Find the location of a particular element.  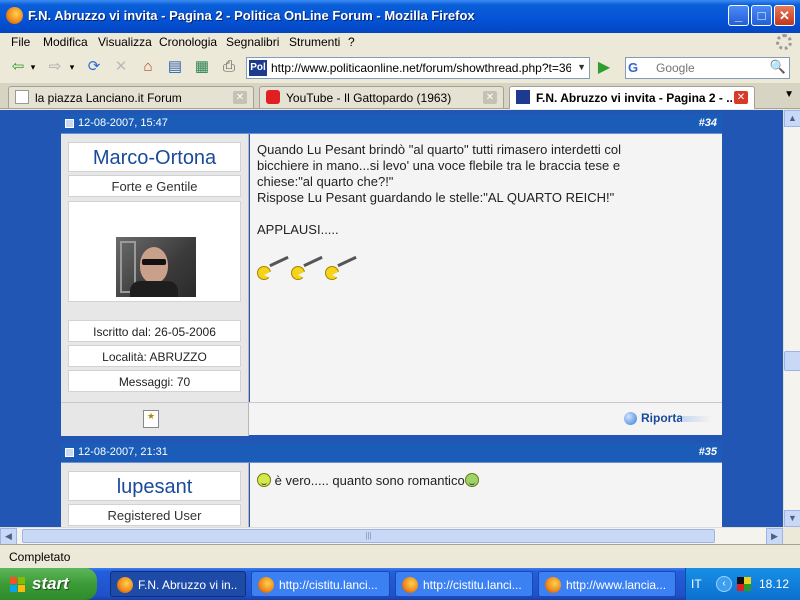

message-line is located at coordinates (487, 214).